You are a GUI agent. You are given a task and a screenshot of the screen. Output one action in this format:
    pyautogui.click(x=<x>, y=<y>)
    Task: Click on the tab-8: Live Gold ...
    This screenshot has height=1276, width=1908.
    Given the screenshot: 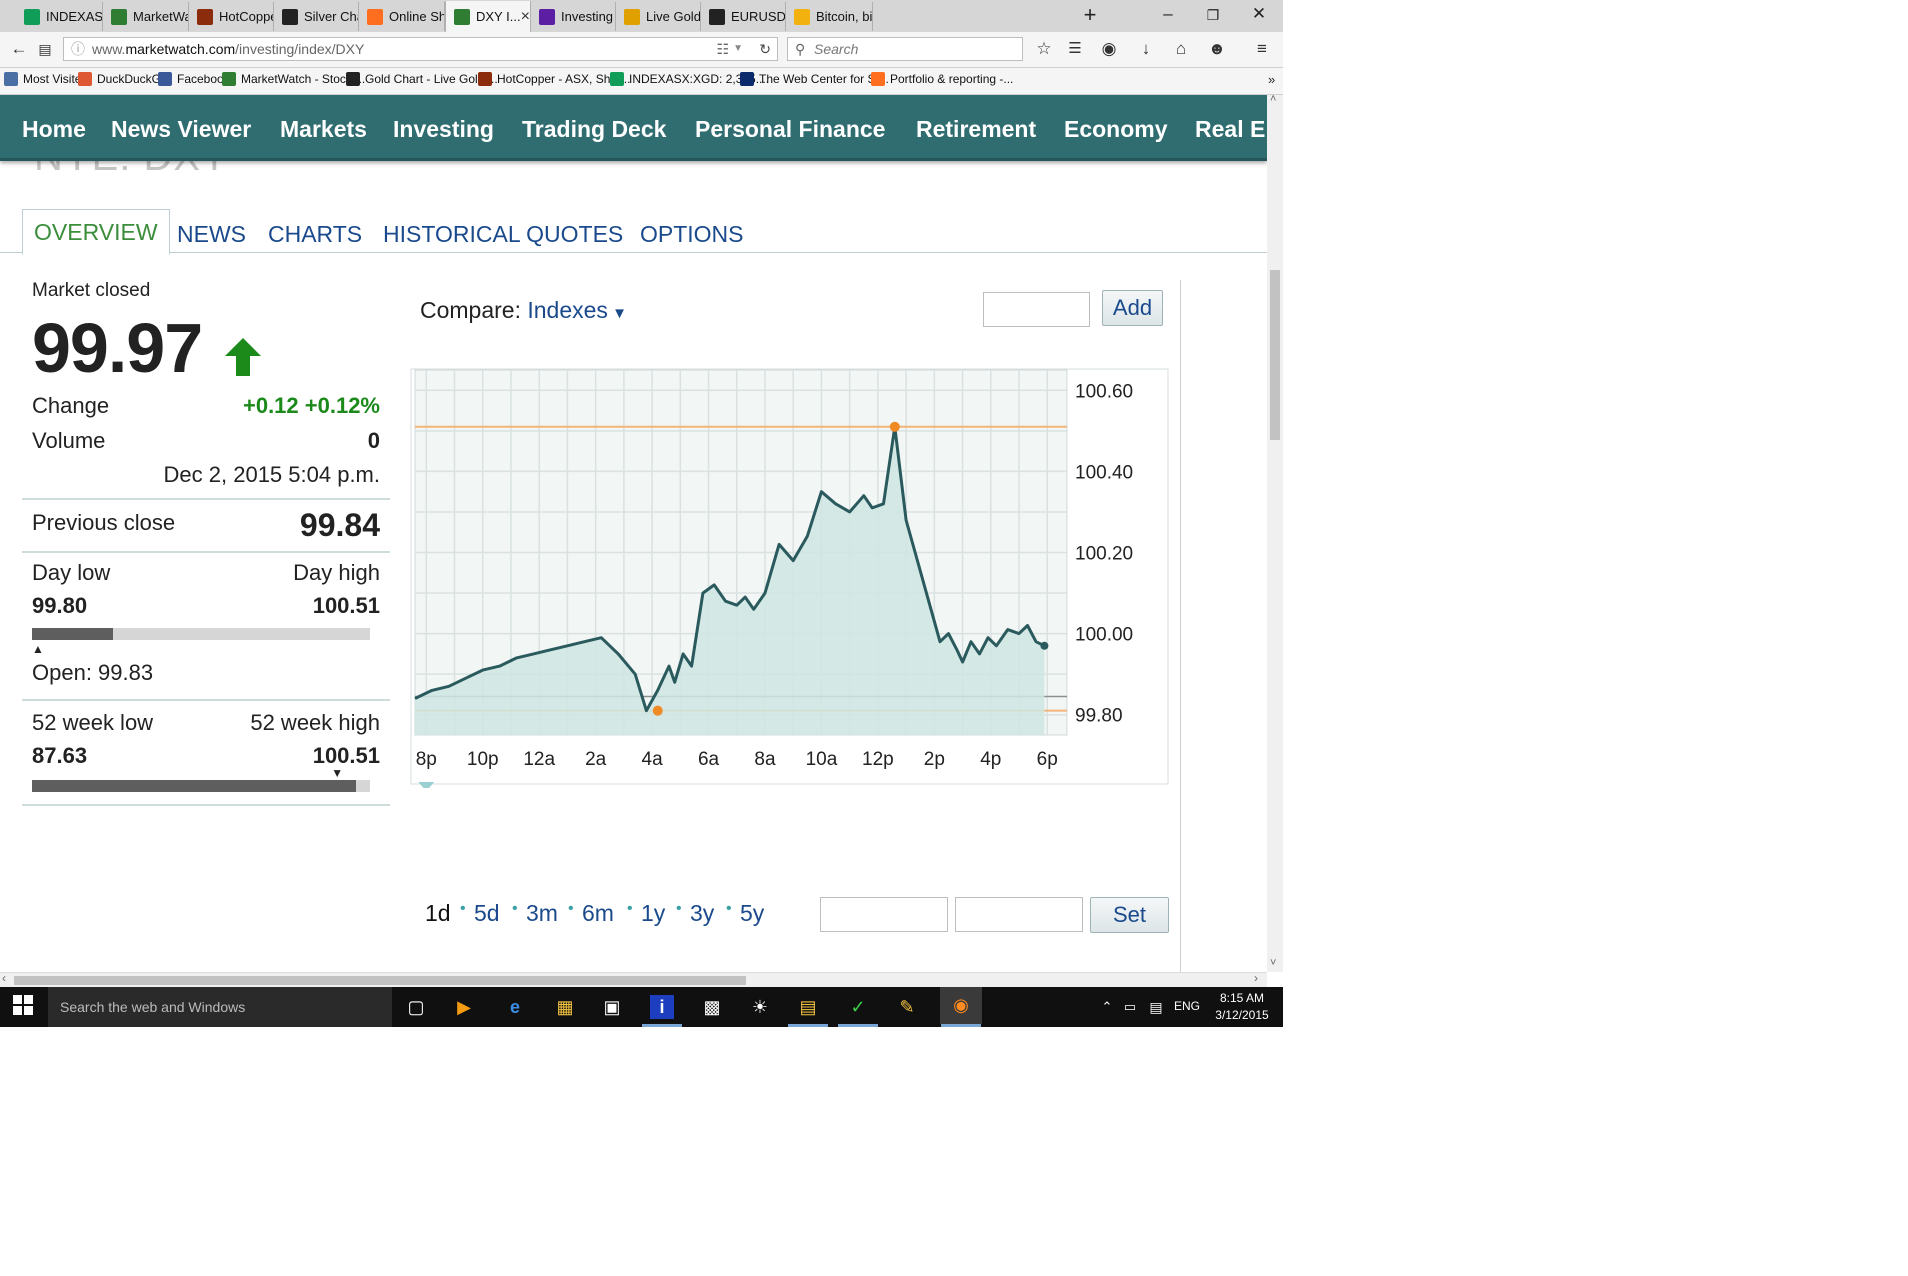 What is the action you would take?
    pyautogui.click(x=658, y=16)
    